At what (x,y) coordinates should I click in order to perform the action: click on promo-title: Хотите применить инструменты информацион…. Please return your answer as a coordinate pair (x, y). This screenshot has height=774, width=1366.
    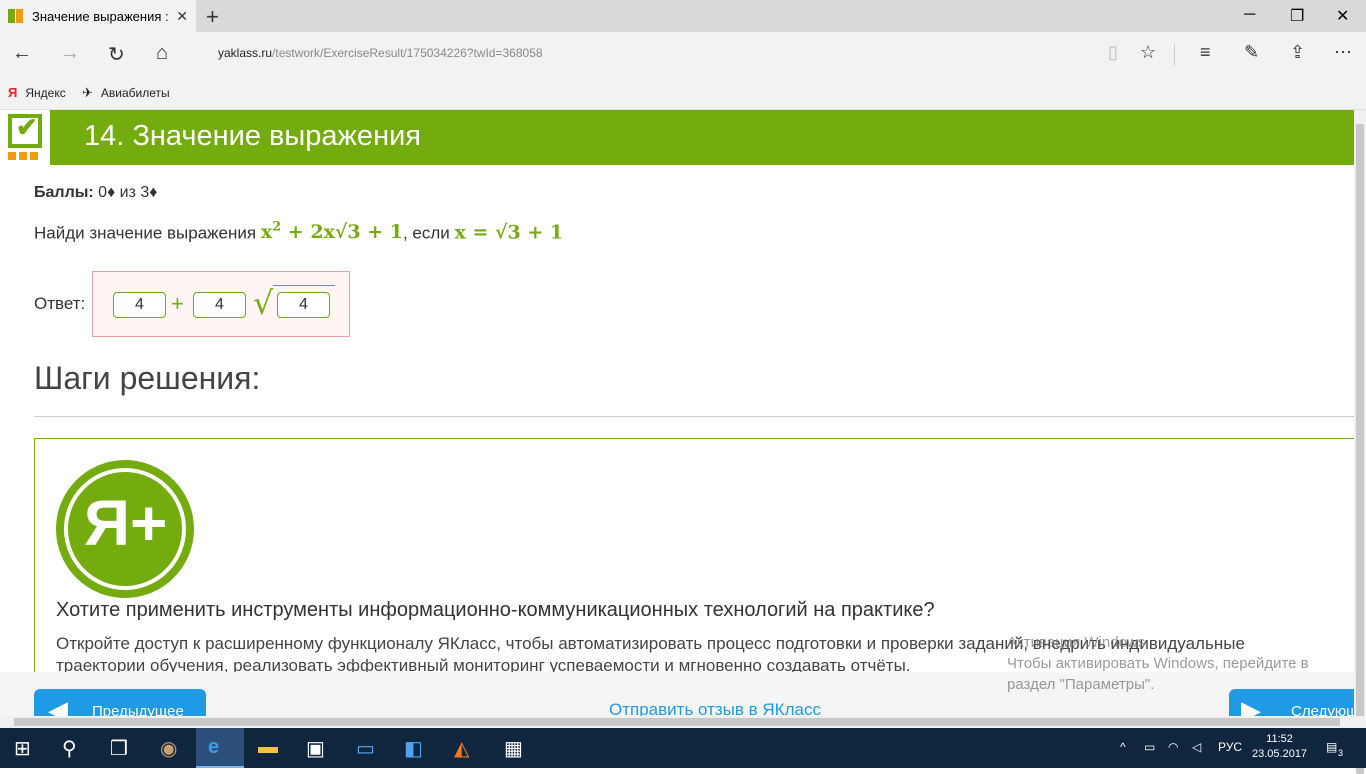
    Looking at the image, I should click on (495, 610).